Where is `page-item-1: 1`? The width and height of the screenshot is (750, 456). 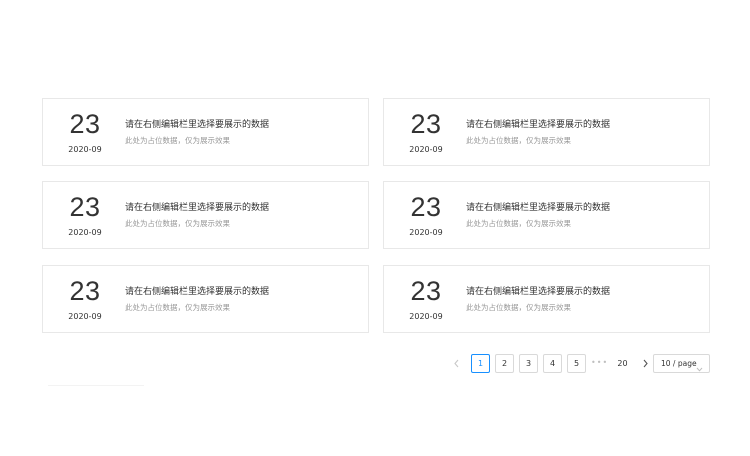
page-item-1: 1 is located at coordinates (480, 363).